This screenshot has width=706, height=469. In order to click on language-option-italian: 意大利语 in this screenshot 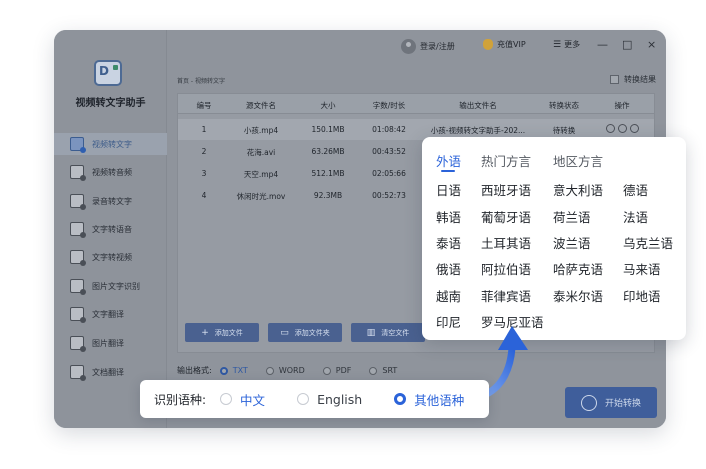, I will do `click(578, 189)`.